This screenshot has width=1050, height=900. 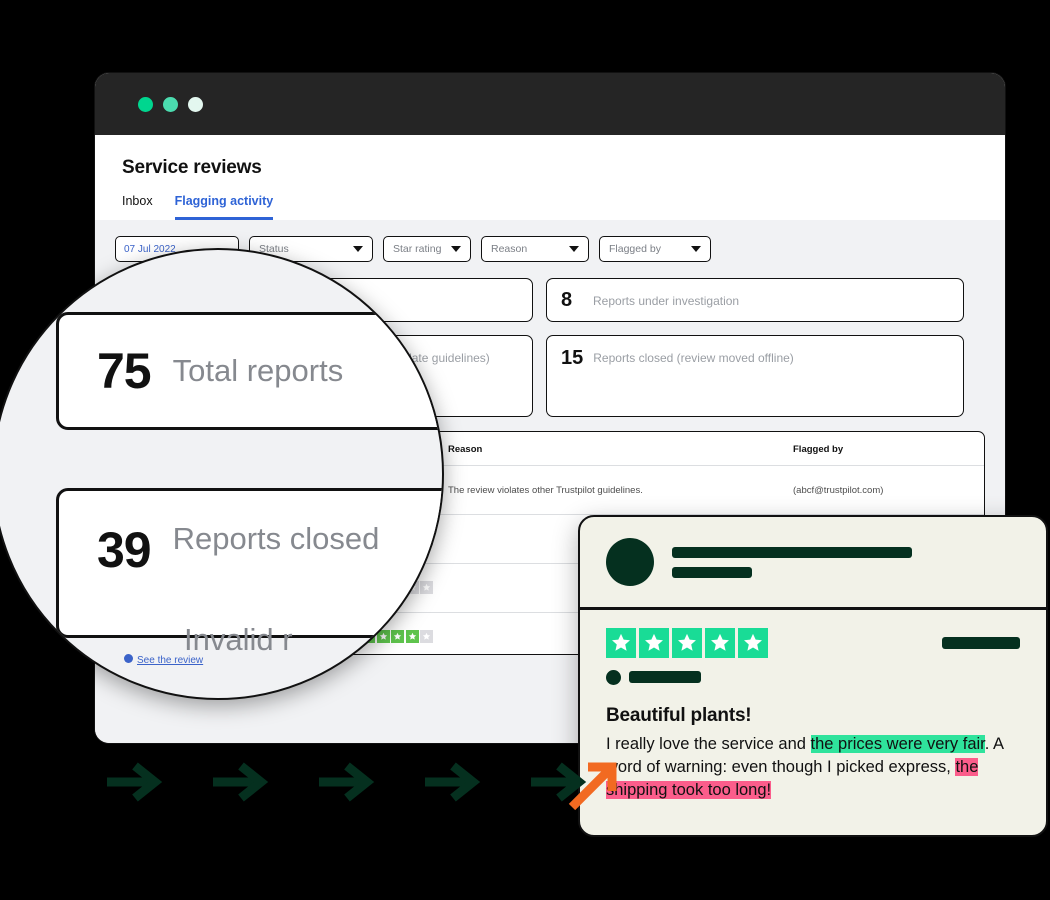 I want to click on app-header: Service reviews Inbox Flagging activity, so click(x=550, y=177).